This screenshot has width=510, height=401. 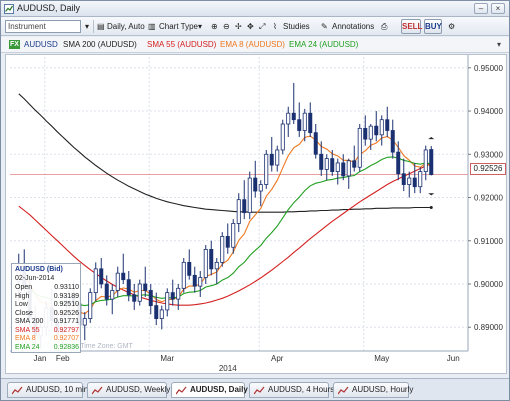 What do you see at coordinates (66, 321) in the screenshot?
I see `info-row-value: 0.91771` at bounding box center [66, 321].